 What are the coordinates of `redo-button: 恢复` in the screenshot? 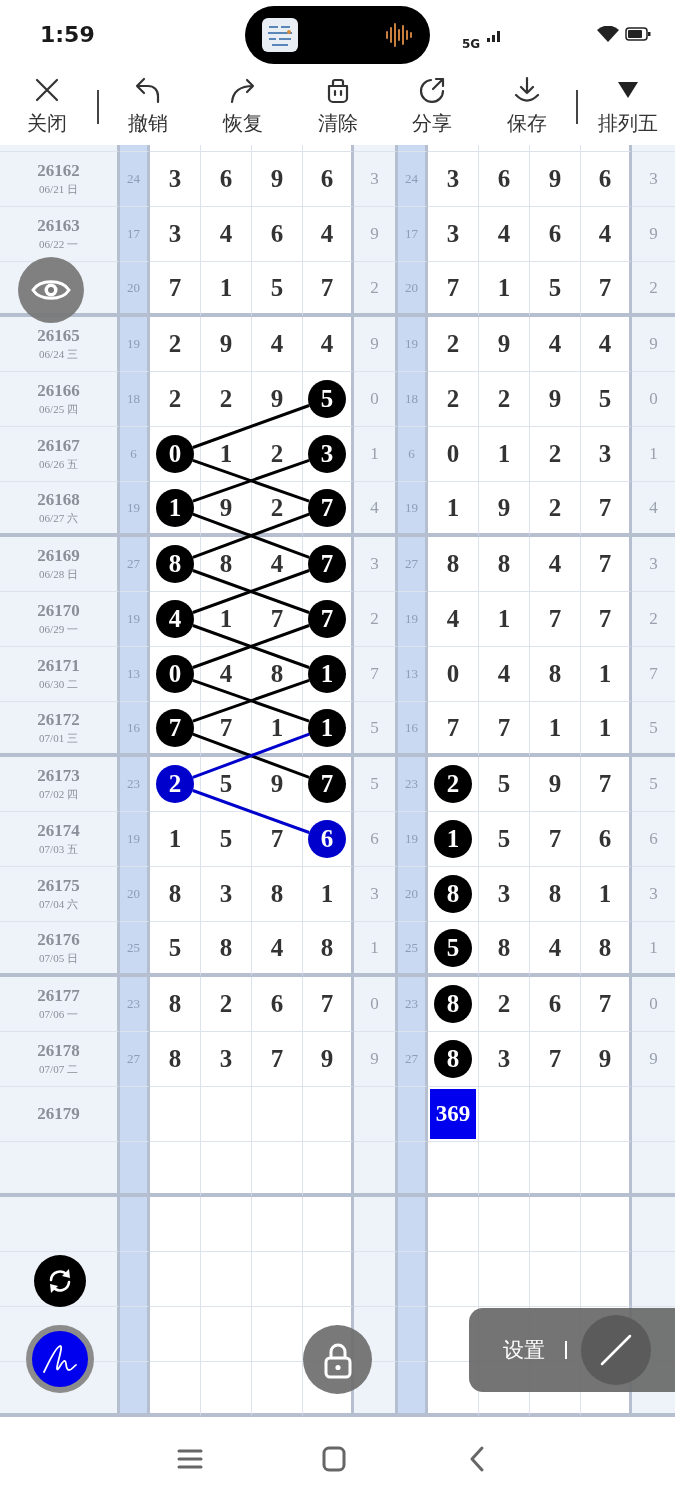 It's located at (243, 106).